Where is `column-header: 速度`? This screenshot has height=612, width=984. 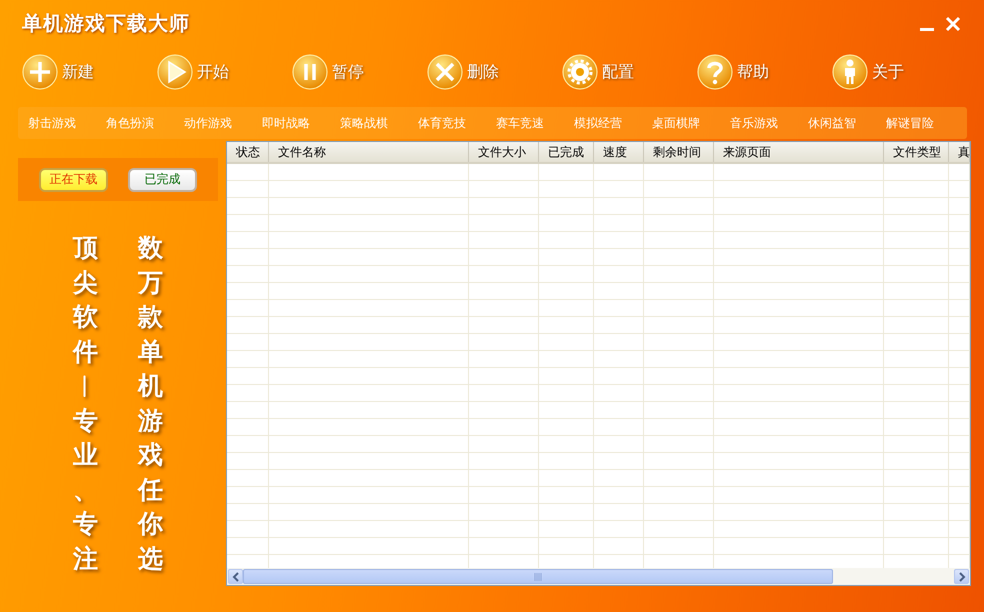
column-header: 速度 is located at coordinates (619, 152).